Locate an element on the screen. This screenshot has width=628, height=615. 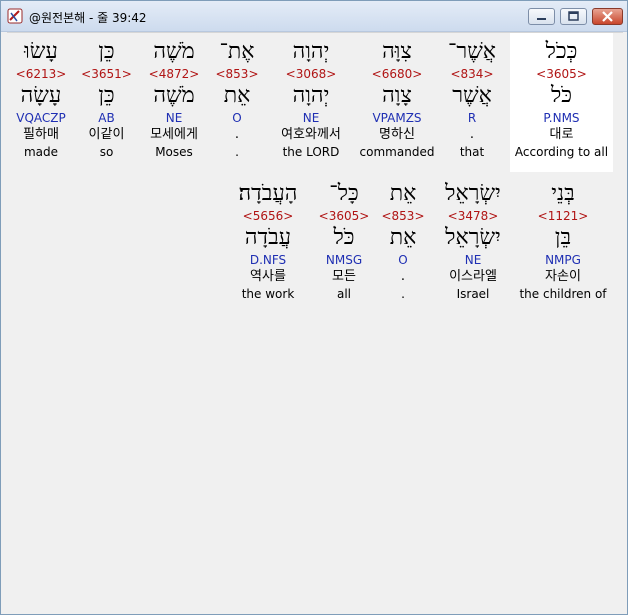
english-gloss: commanded is located at coordinates (397, 152).